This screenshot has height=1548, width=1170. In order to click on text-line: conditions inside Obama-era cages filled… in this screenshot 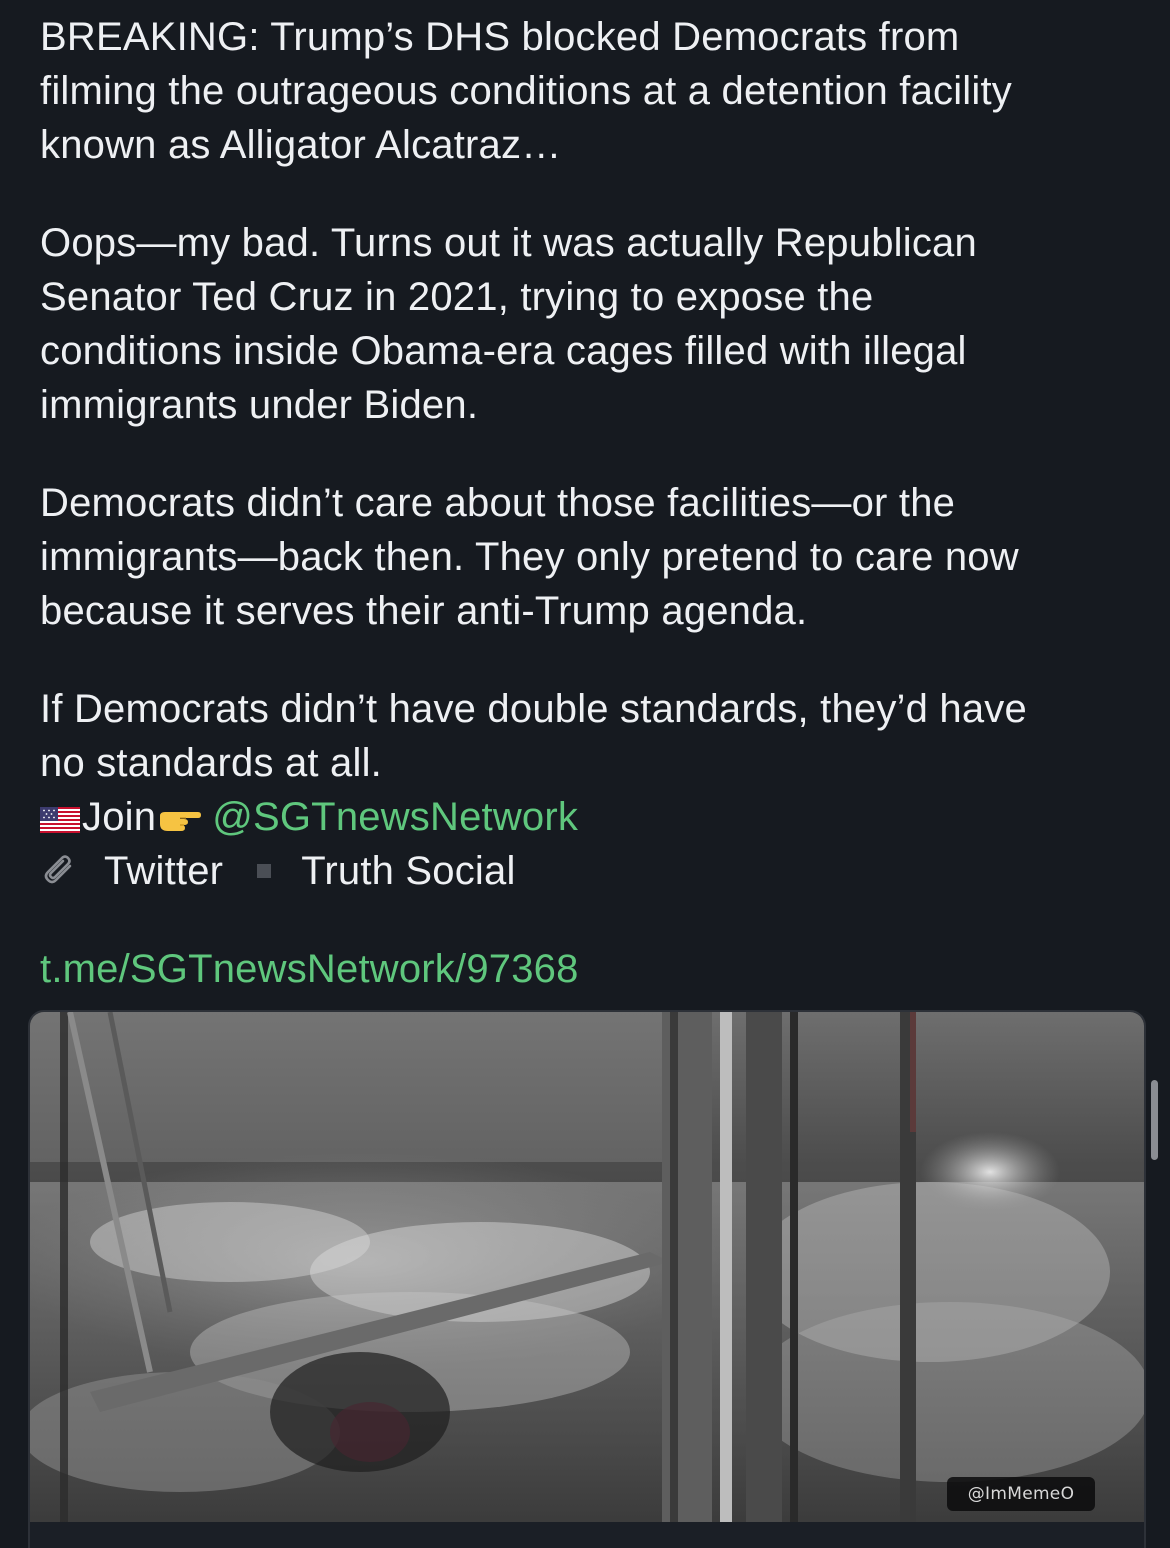, I will do `click(503, 351)`.